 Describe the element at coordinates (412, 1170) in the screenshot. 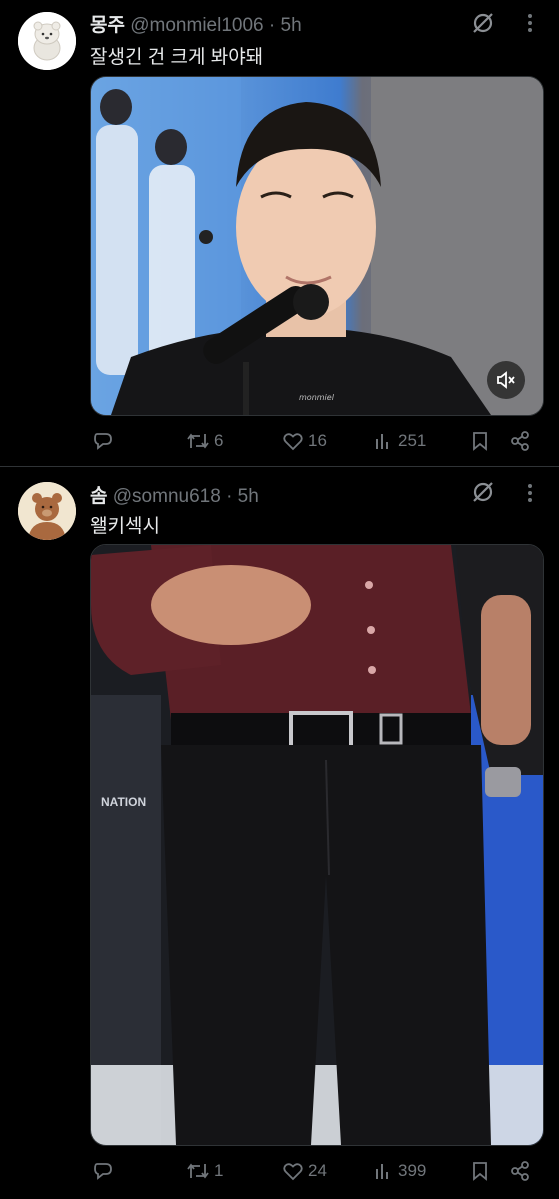

I see `view-count: 399` at that location.